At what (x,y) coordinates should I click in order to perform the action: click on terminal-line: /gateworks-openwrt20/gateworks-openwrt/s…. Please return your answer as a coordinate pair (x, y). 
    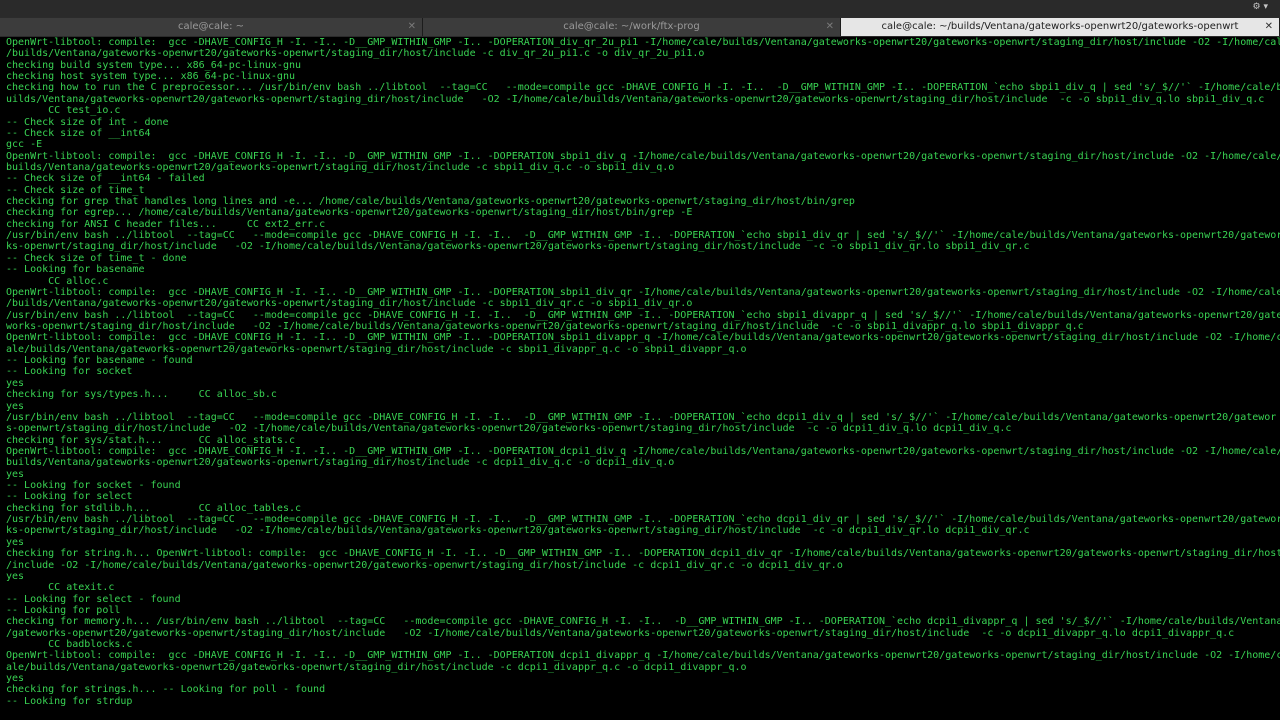
    Looking at the image, I should click on (620, 633).